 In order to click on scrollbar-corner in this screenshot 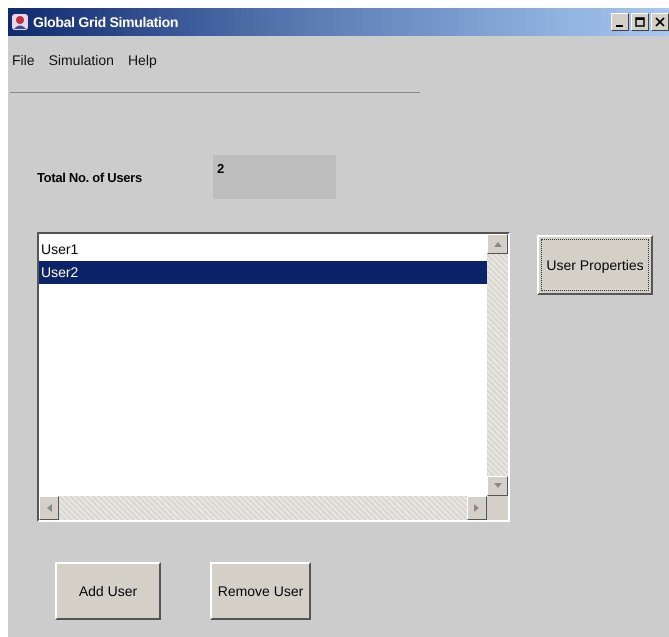, I will do `click(497, 508)`.